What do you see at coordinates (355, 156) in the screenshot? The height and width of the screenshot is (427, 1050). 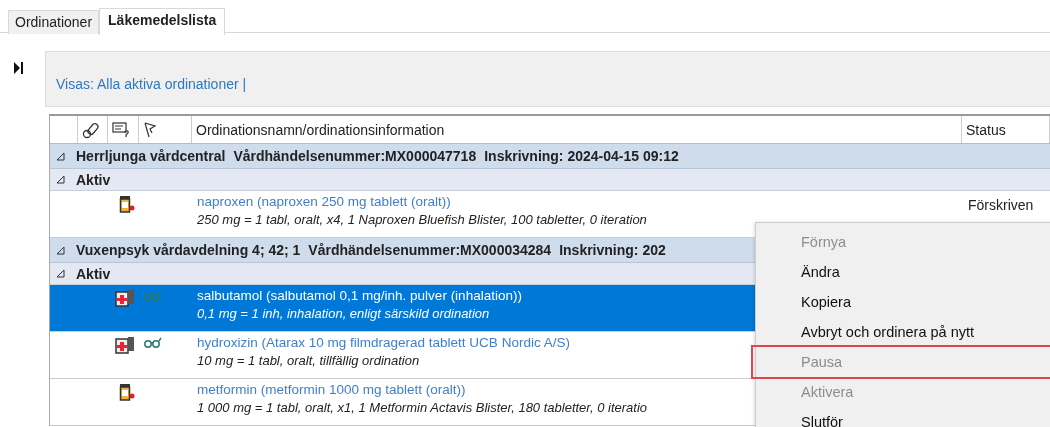 I see `group-header-text: Vårdhändelsenummer:MX000047718` at bounding box center [355, 156].